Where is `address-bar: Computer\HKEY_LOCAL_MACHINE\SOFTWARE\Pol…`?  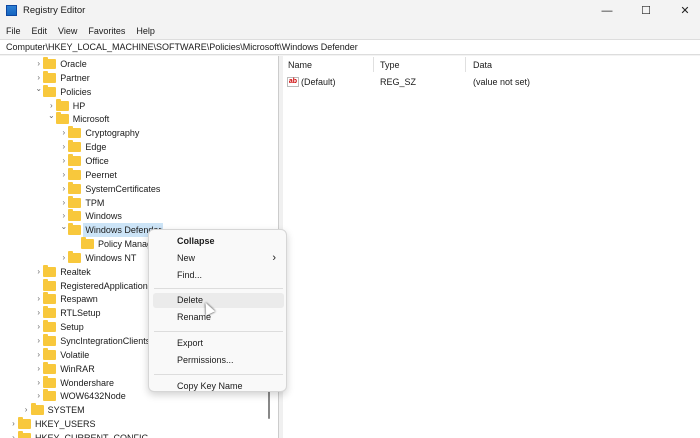 address-bar: Computer\HKEY_LOCAL_MACHINE\SOFTWARE\Pol… is located at coordinates (350, 47).